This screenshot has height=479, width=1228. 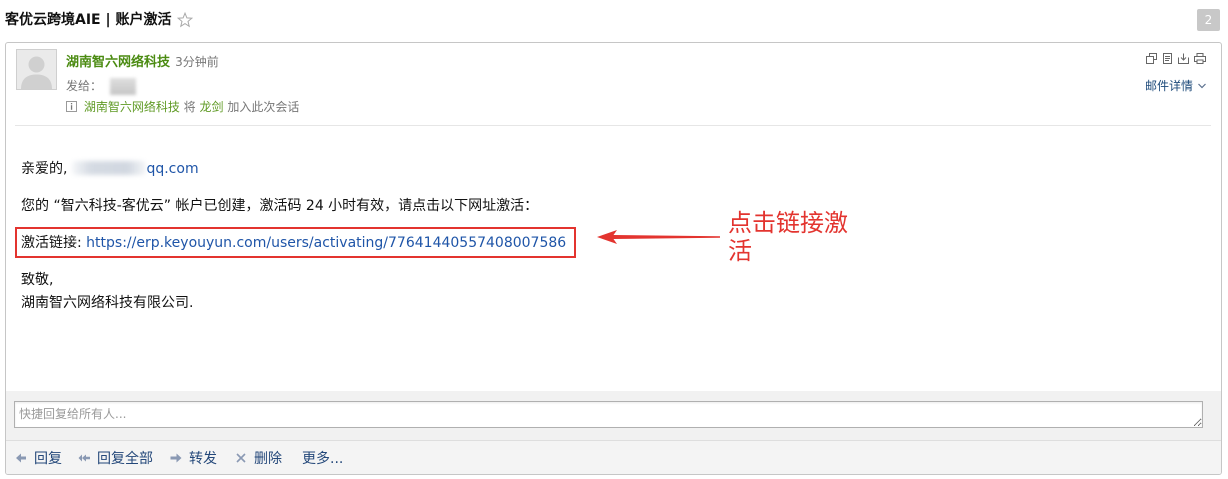 I want to click on reply-all-icon, so click(x=84, y=457).